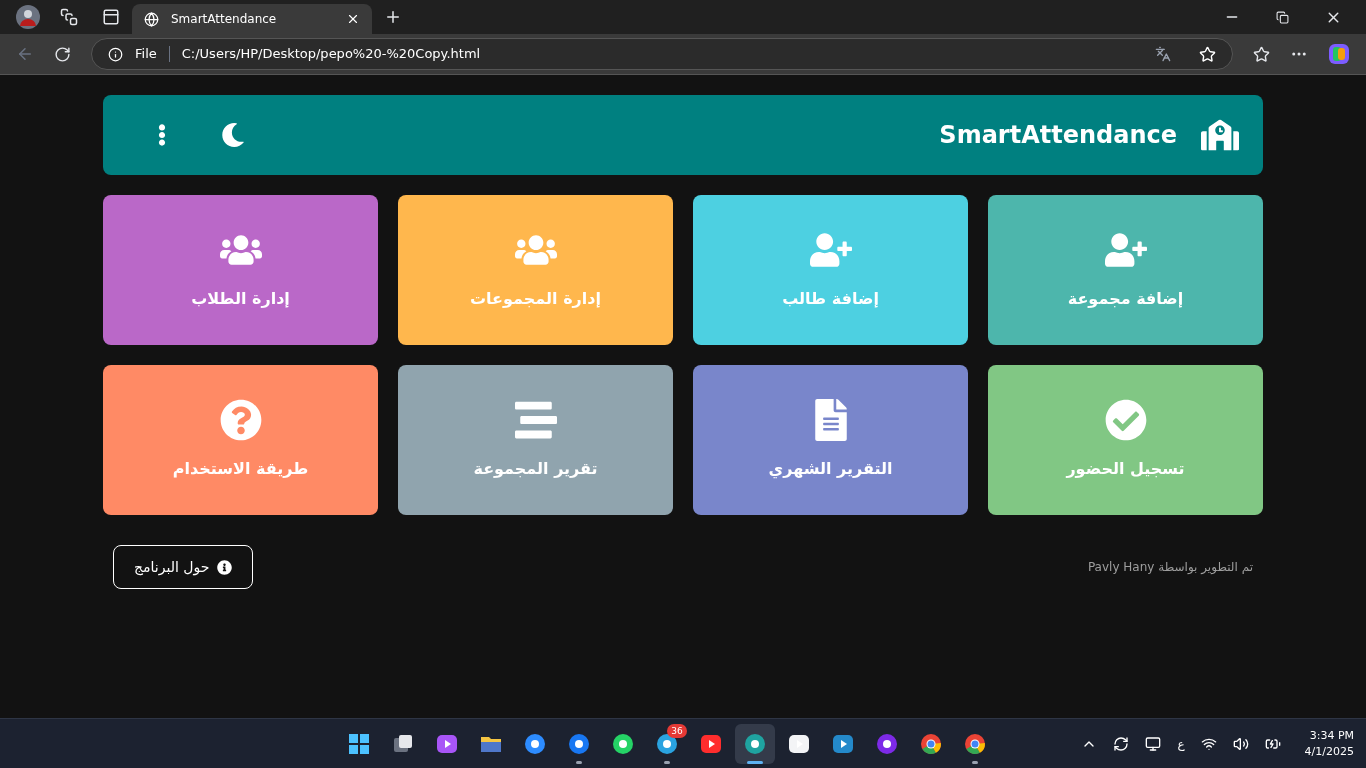 Image resolution: width=1366 pixels, height=768 pixels. Describe the element at coordinates (1125, 440) in the screenshot. I see `menu-tile: تسجيل الحضور` at that location.